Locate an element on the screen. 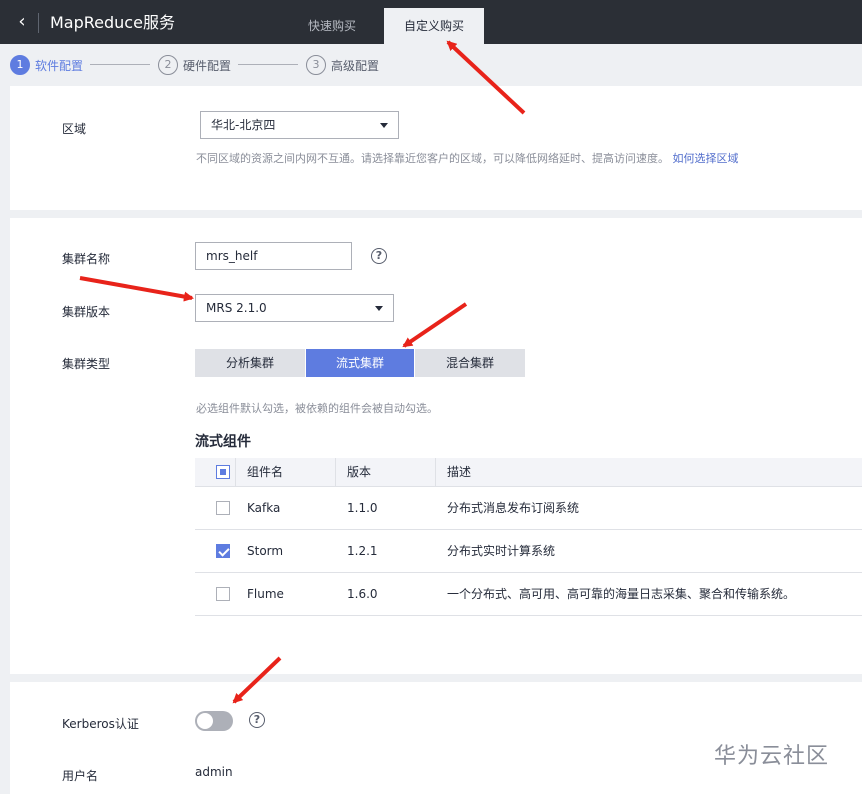 The height and width of the screenshot is (794, 862). kerberos-toggle is located at coordinates (214, 721).